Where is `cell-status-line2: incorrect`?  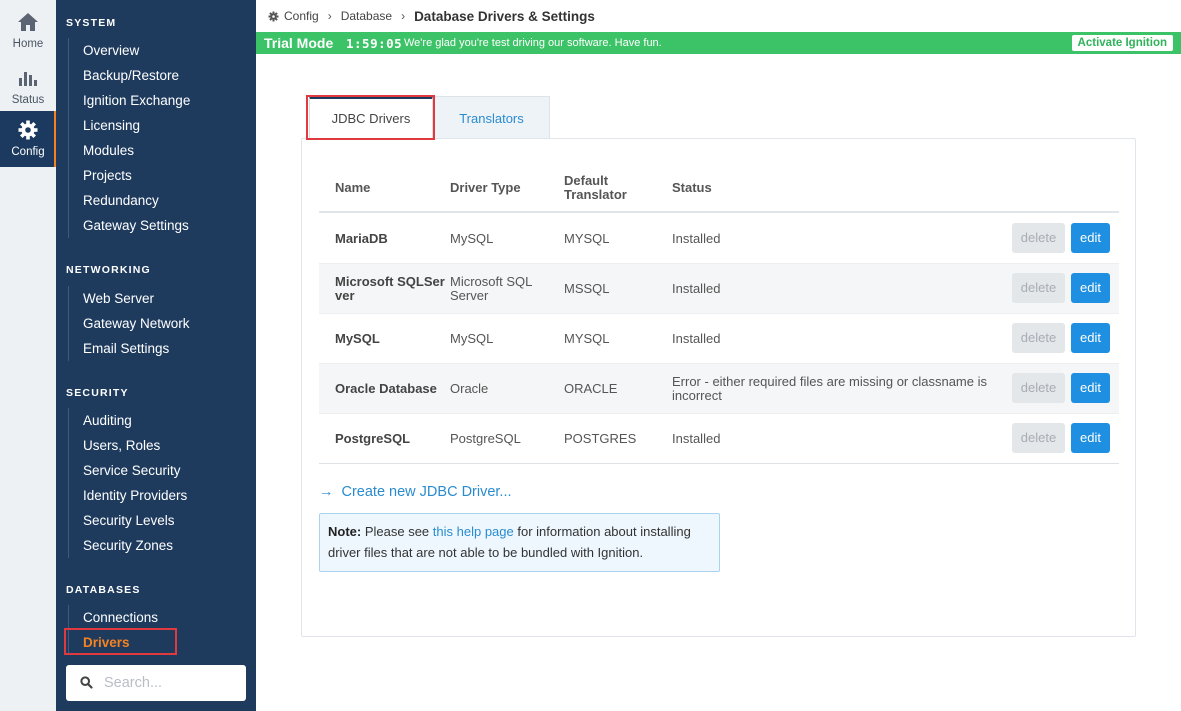
cell-status-line2: incorrect is located at coordinates (697, 395).